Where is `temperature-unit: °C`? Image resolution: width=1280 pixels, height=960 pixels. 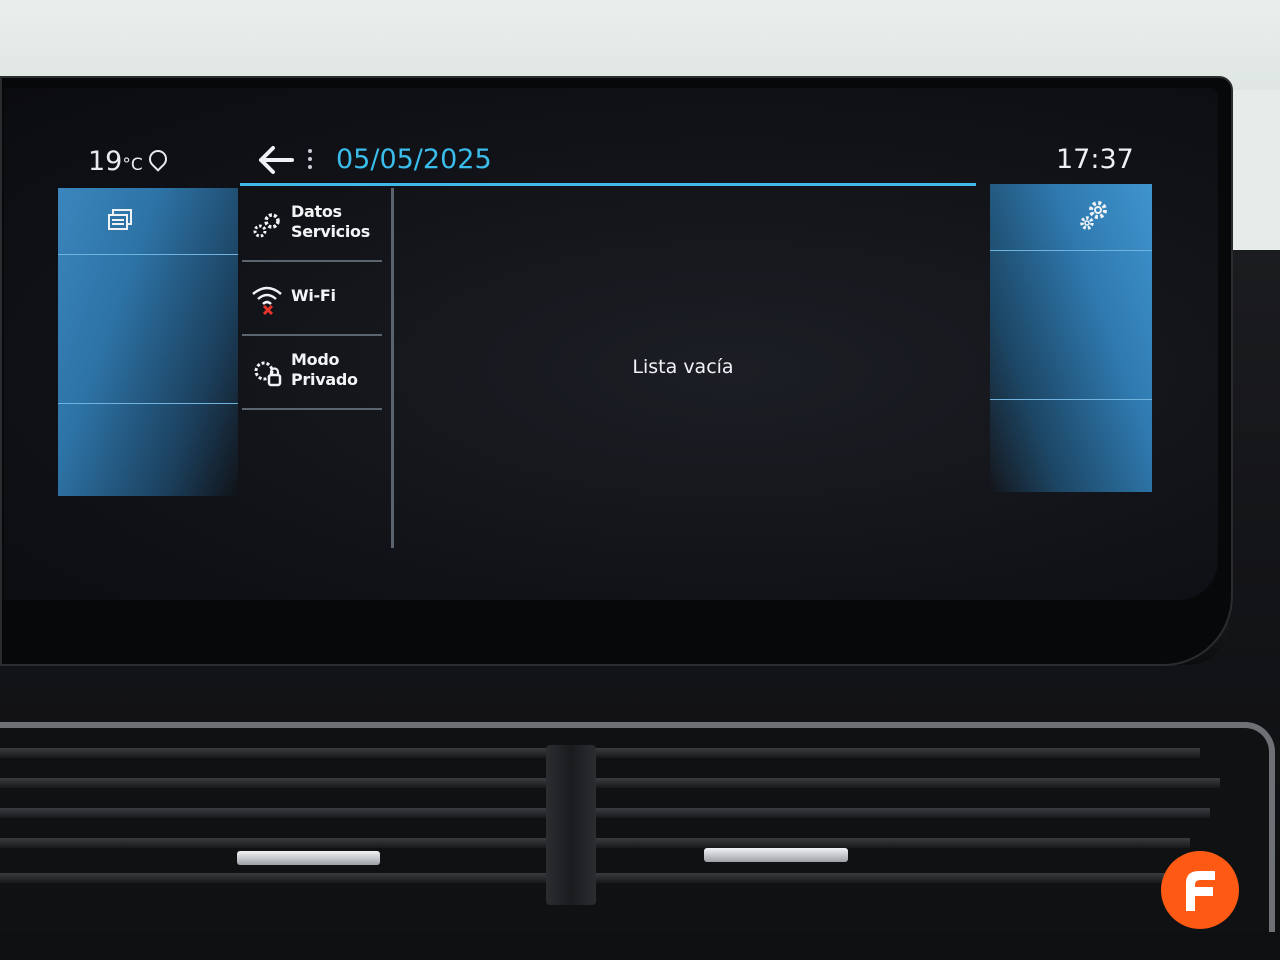
temperature-unit: °C is located at coordinates (132, 165).